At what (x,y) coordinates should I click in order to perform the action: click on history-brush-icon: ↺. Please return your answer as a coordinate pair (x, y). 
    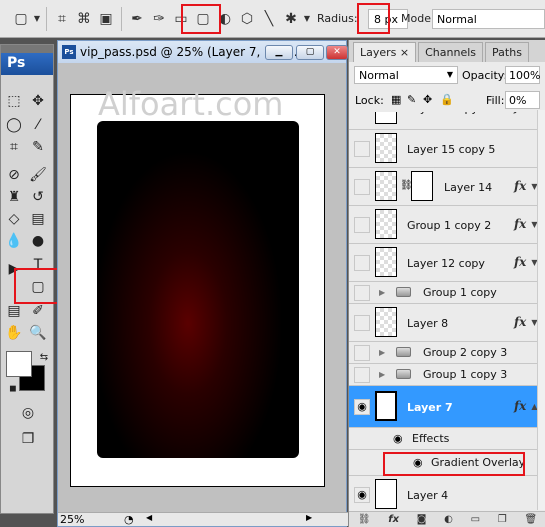
    Looking at the image, I should click on (38, 197).